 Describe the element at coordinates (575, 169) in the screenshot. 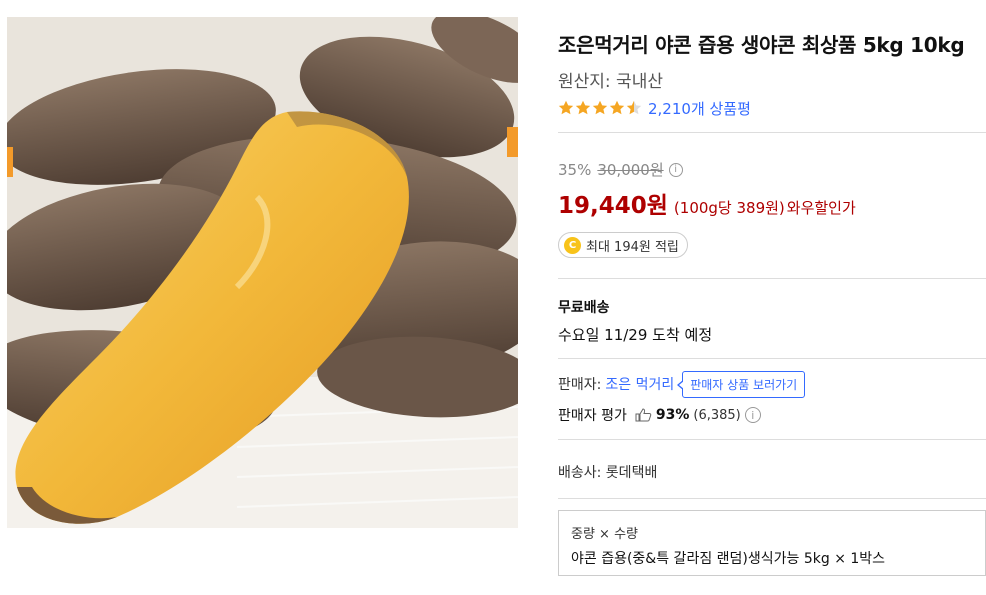

I see `discount-rate: 35%` at that location.